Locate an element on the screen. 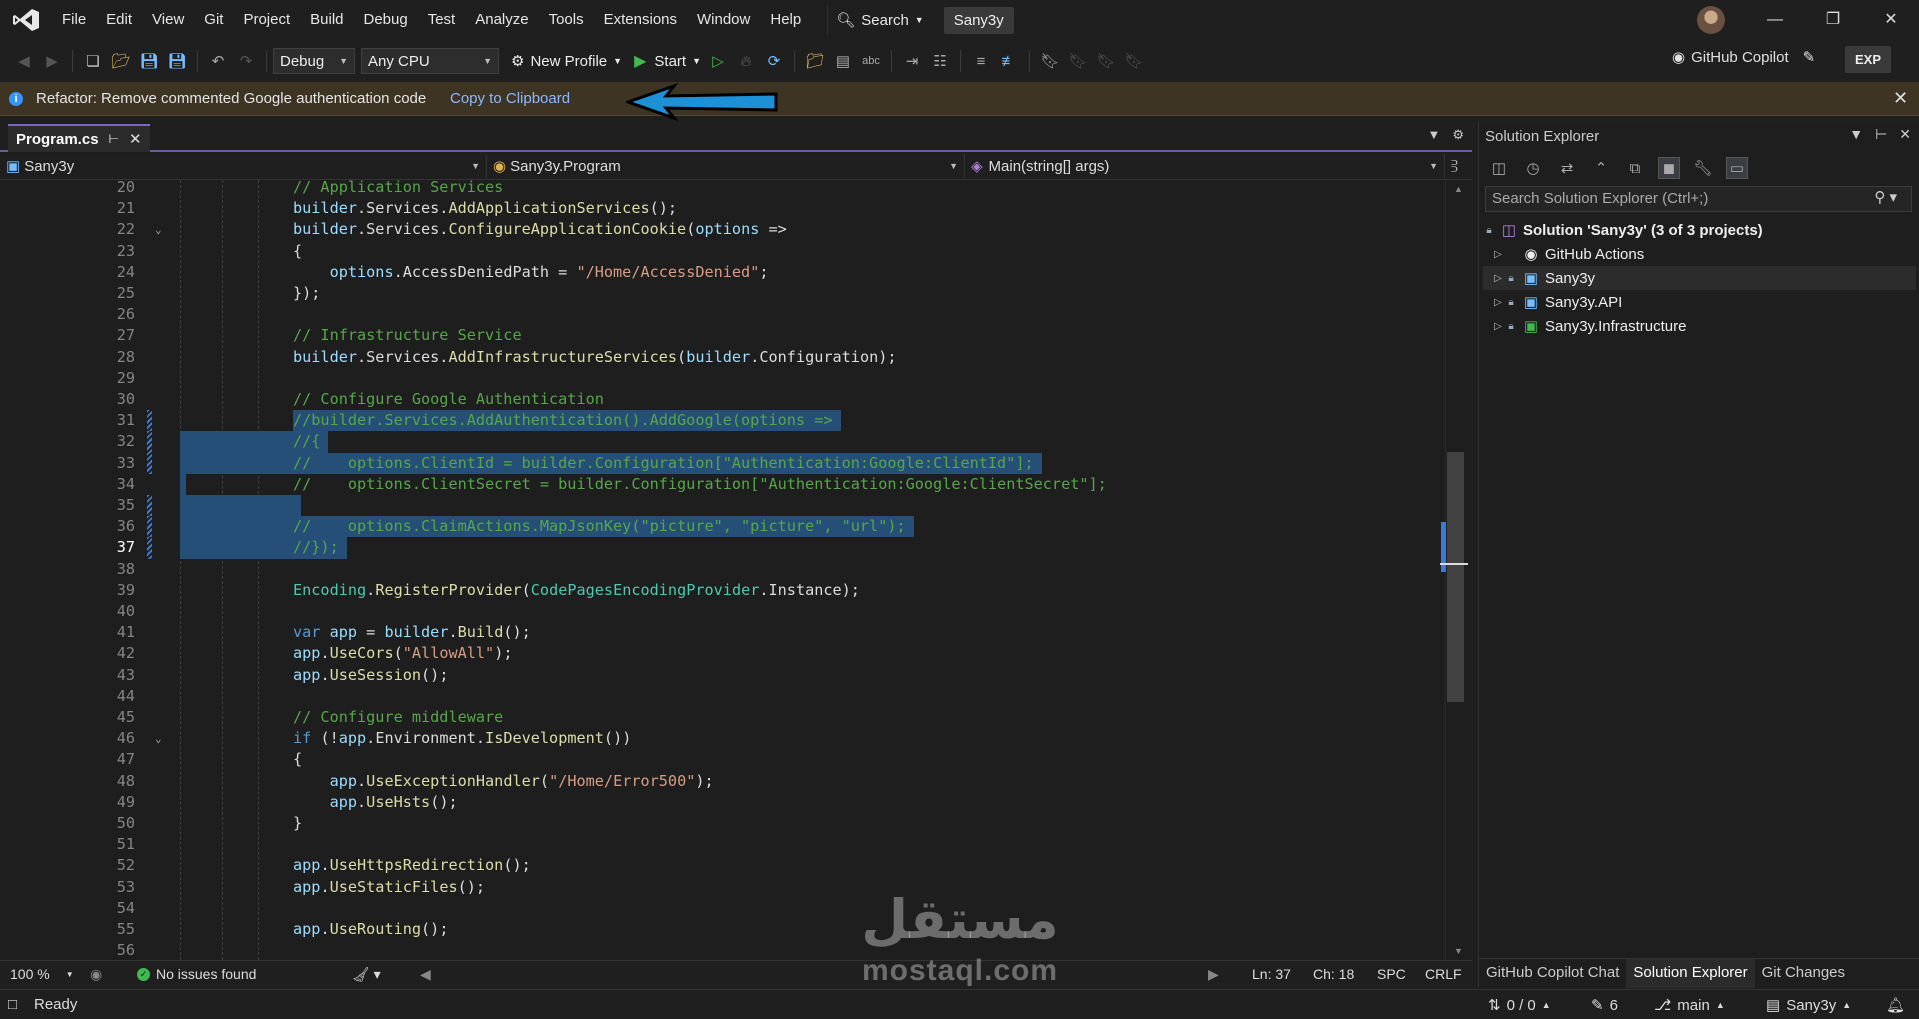 The width and height of the screenshot is (1919, 1019). configuration-select: Debug ▼ is located at coordinates (314, 61).